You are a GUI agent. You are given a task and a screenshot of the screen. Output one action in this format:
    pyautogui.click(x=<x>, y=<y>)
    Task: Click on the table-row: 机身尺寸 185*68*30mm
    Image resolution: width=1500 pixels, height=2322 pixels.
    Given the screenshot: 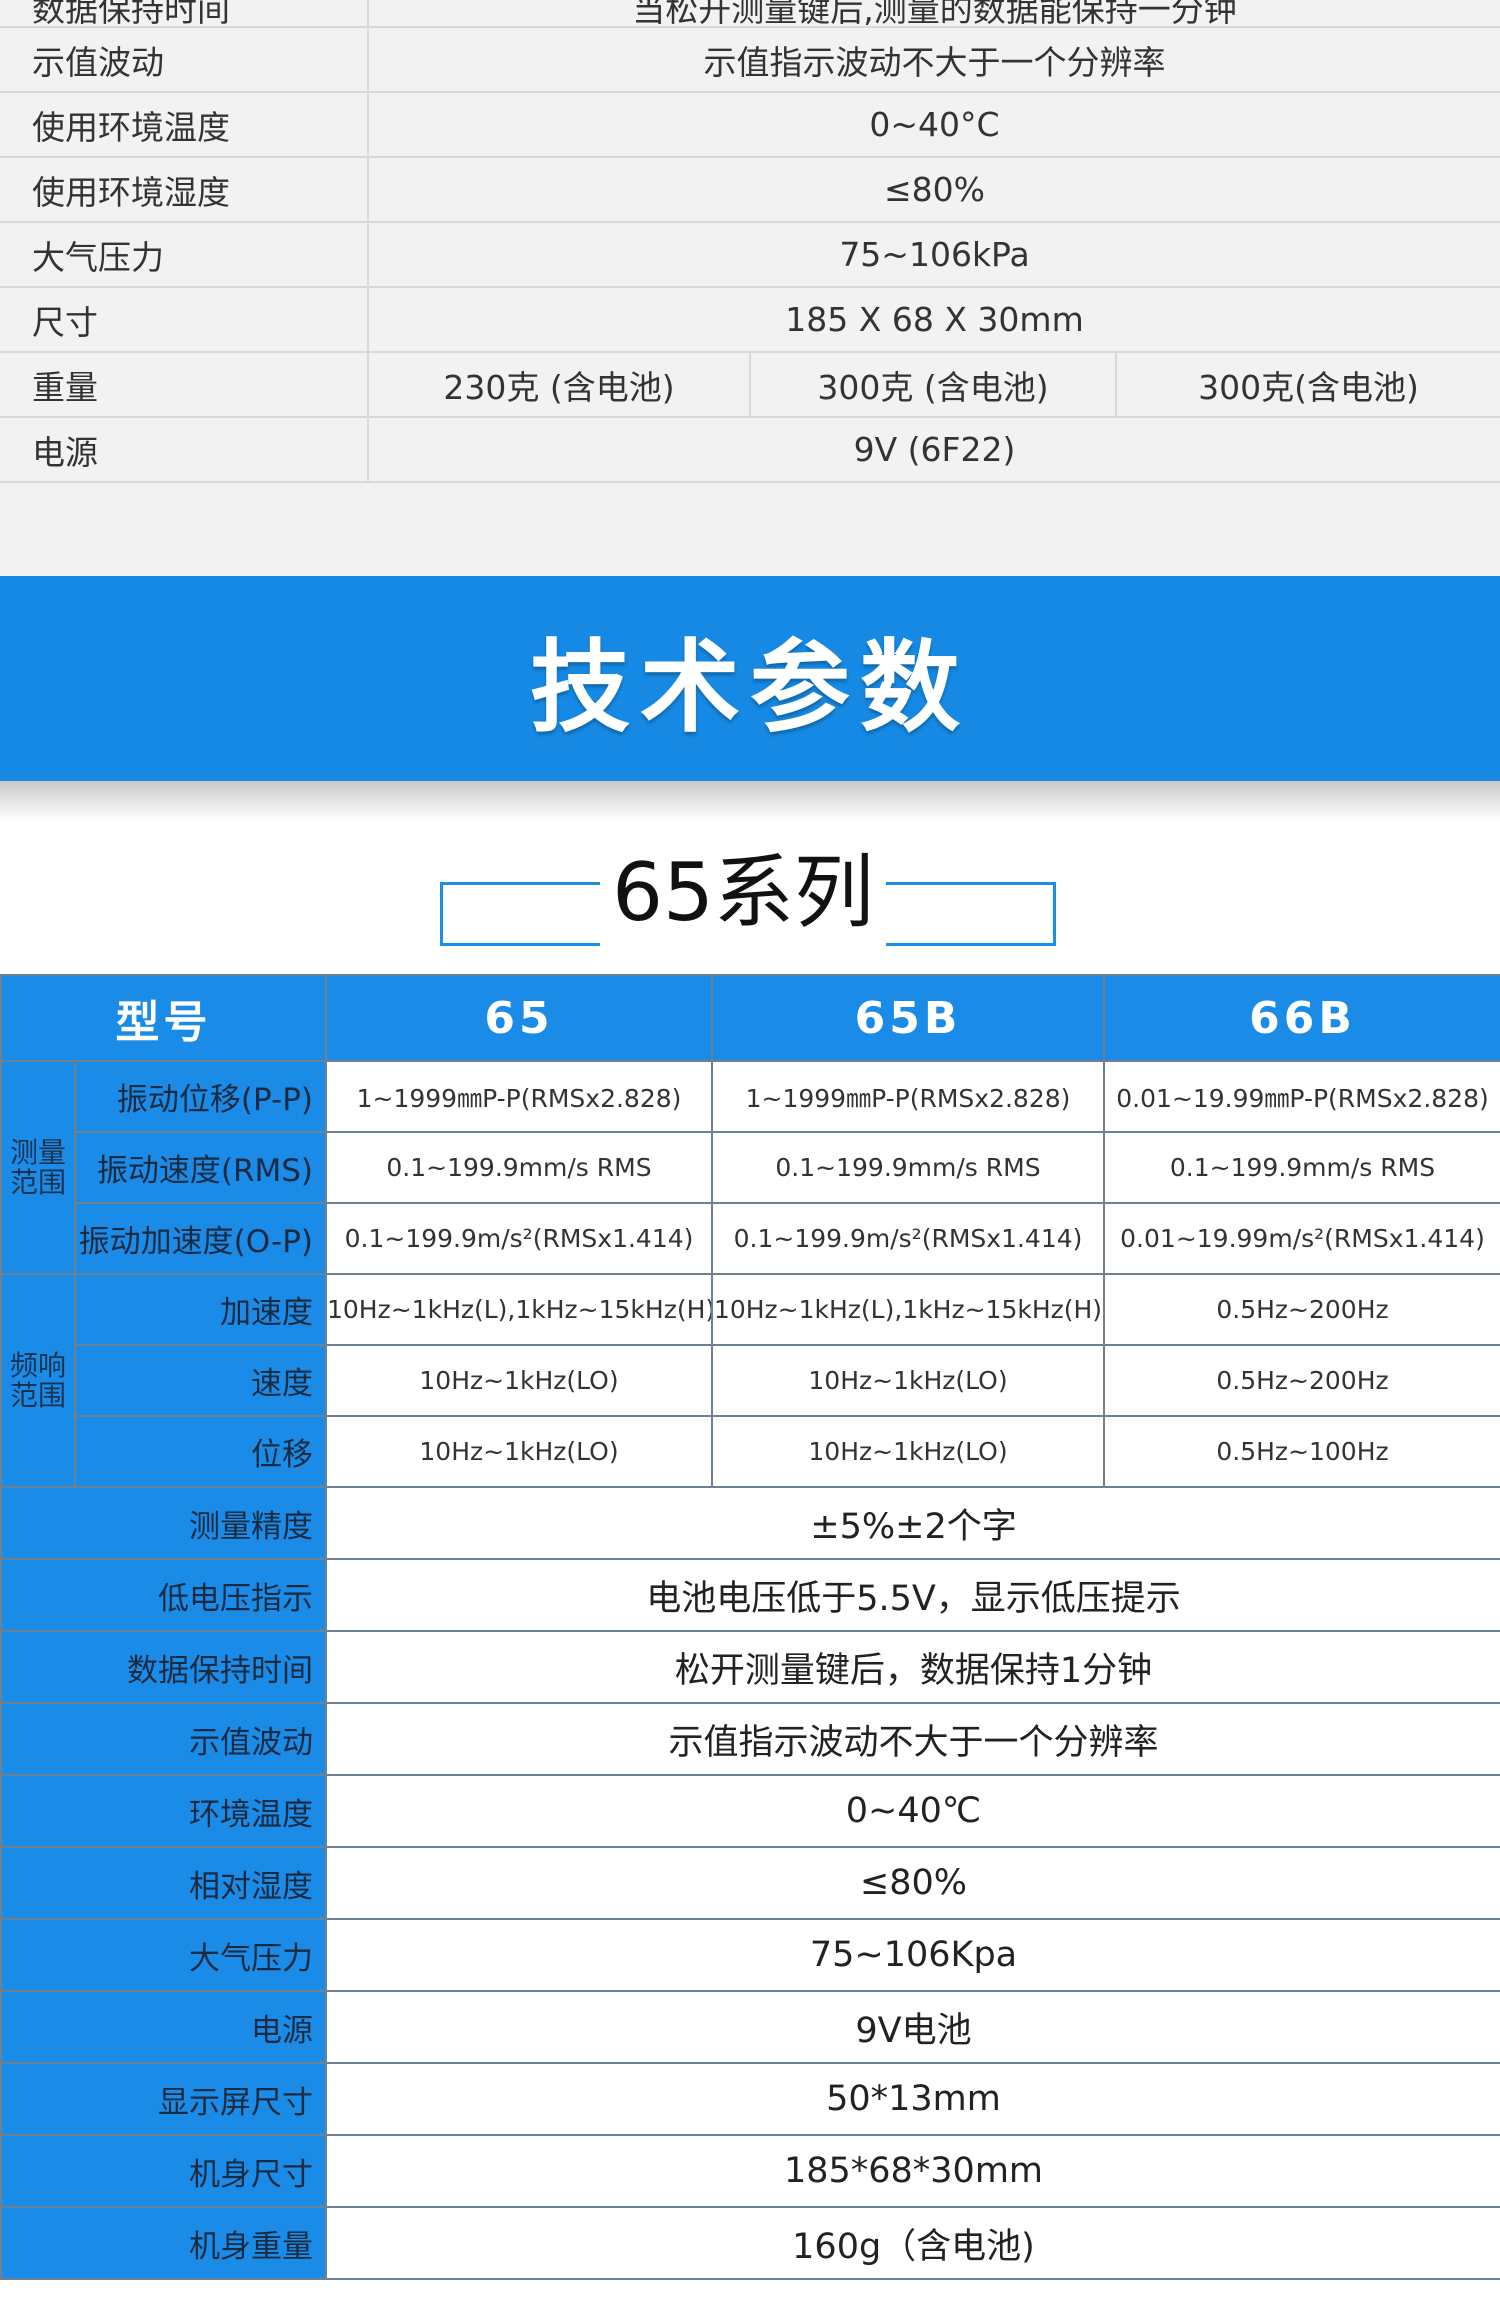 What is the action you would take?
    pyautogui.click(x=750, y=2171)
    